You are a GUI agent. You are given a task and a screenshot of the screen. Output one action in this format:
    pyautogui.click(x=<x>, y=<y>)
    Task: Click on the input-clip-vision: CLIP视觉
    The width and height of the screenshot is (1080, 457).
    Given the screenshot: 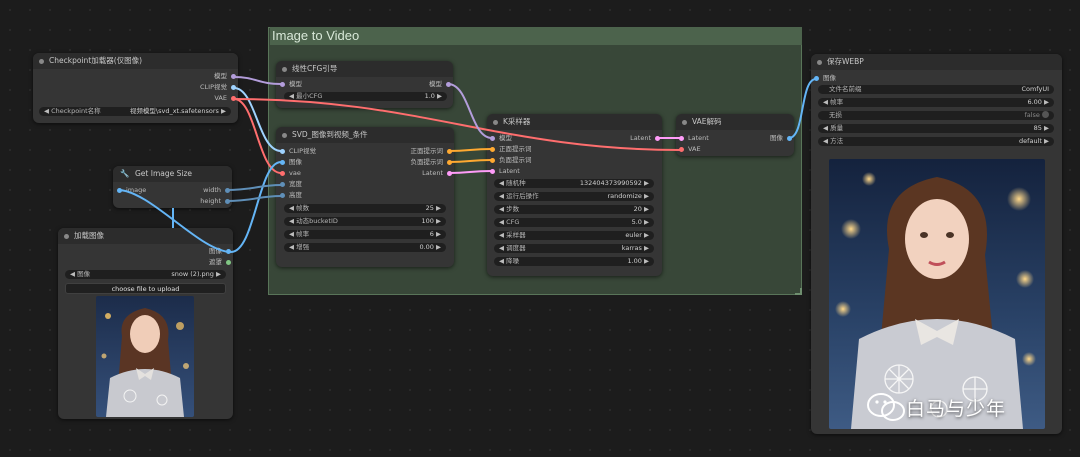 What is the action you would take?
    pyautogui.click(x=298, y=151)
    